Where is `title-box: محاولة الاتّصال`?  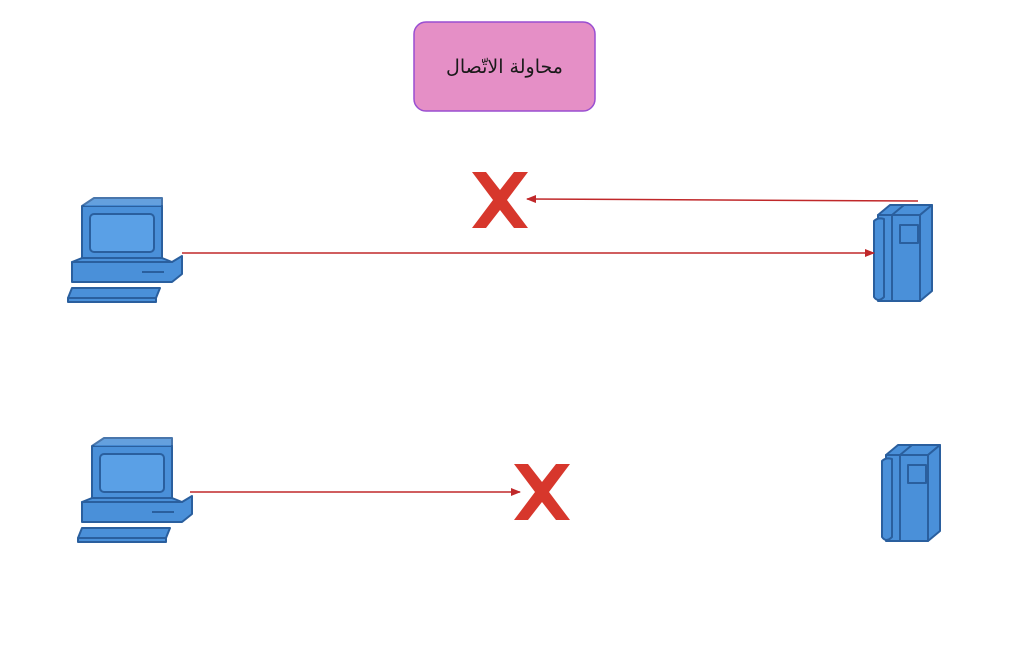
title-box: محاولة الاتّصال is located at coordinates (504, 66).